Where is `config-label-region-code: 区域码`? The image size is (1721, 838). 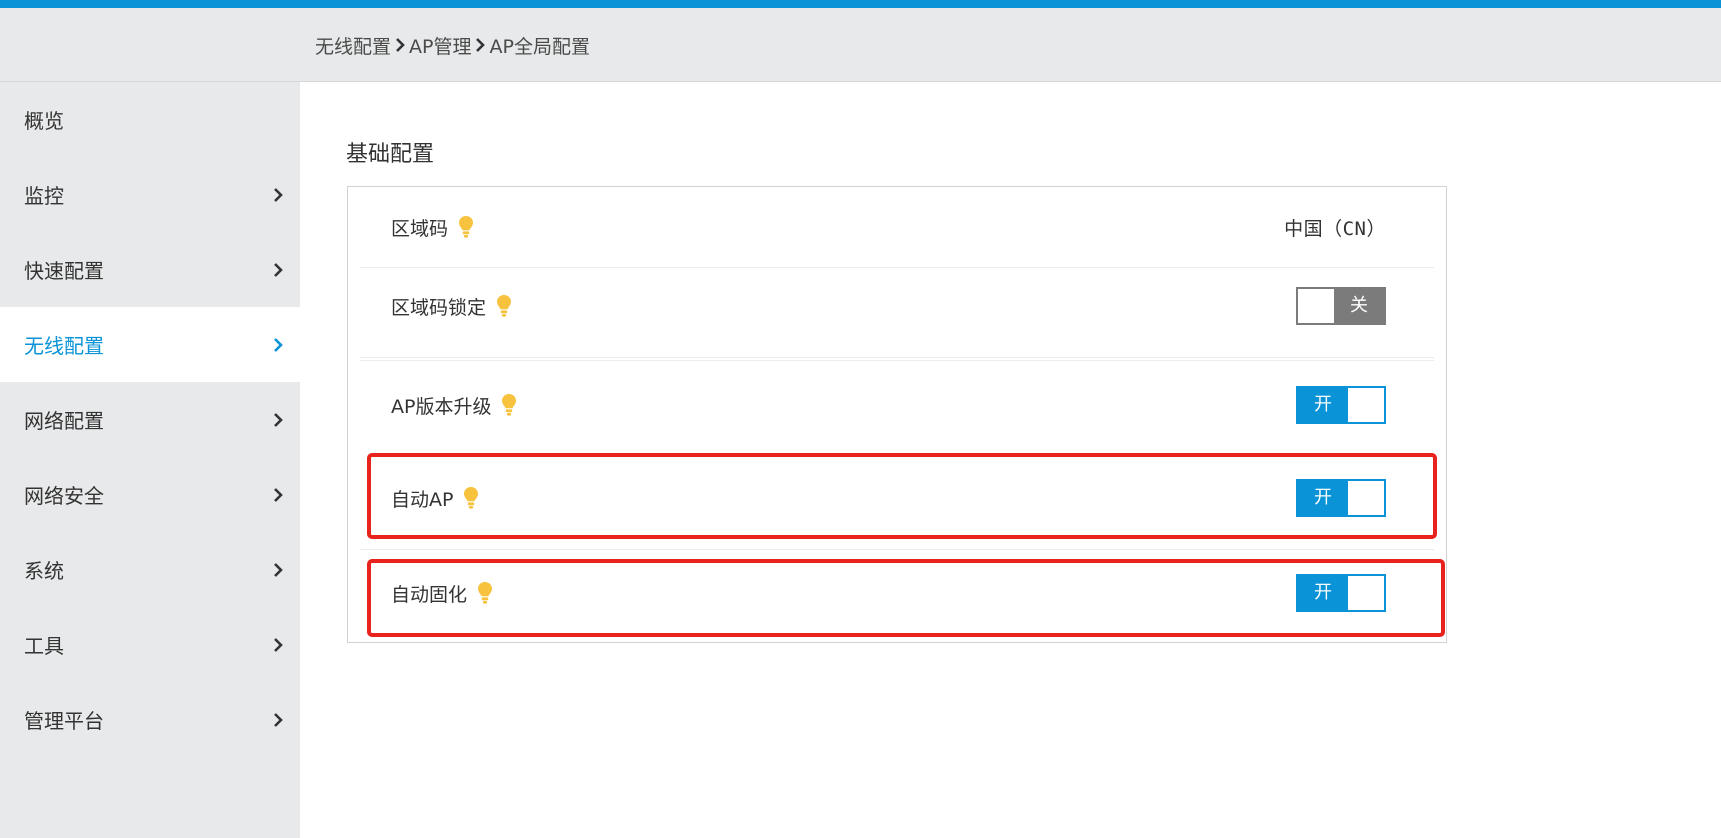 config-label-region-code: 区域码 is located at coordinates (420, 228).